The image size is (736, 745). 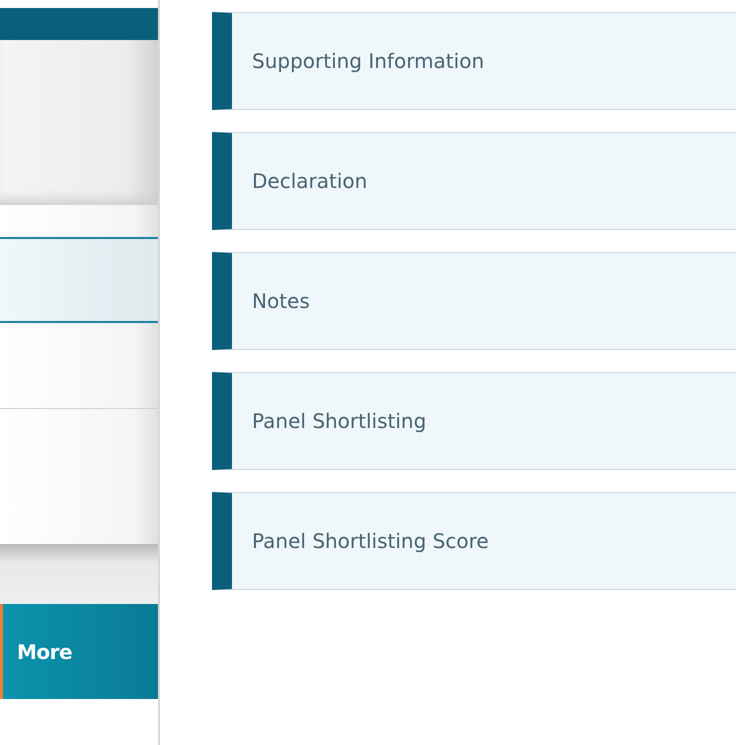 I want to click on section-header: Panel Shortlisting Score, so click(x=474, y=541).